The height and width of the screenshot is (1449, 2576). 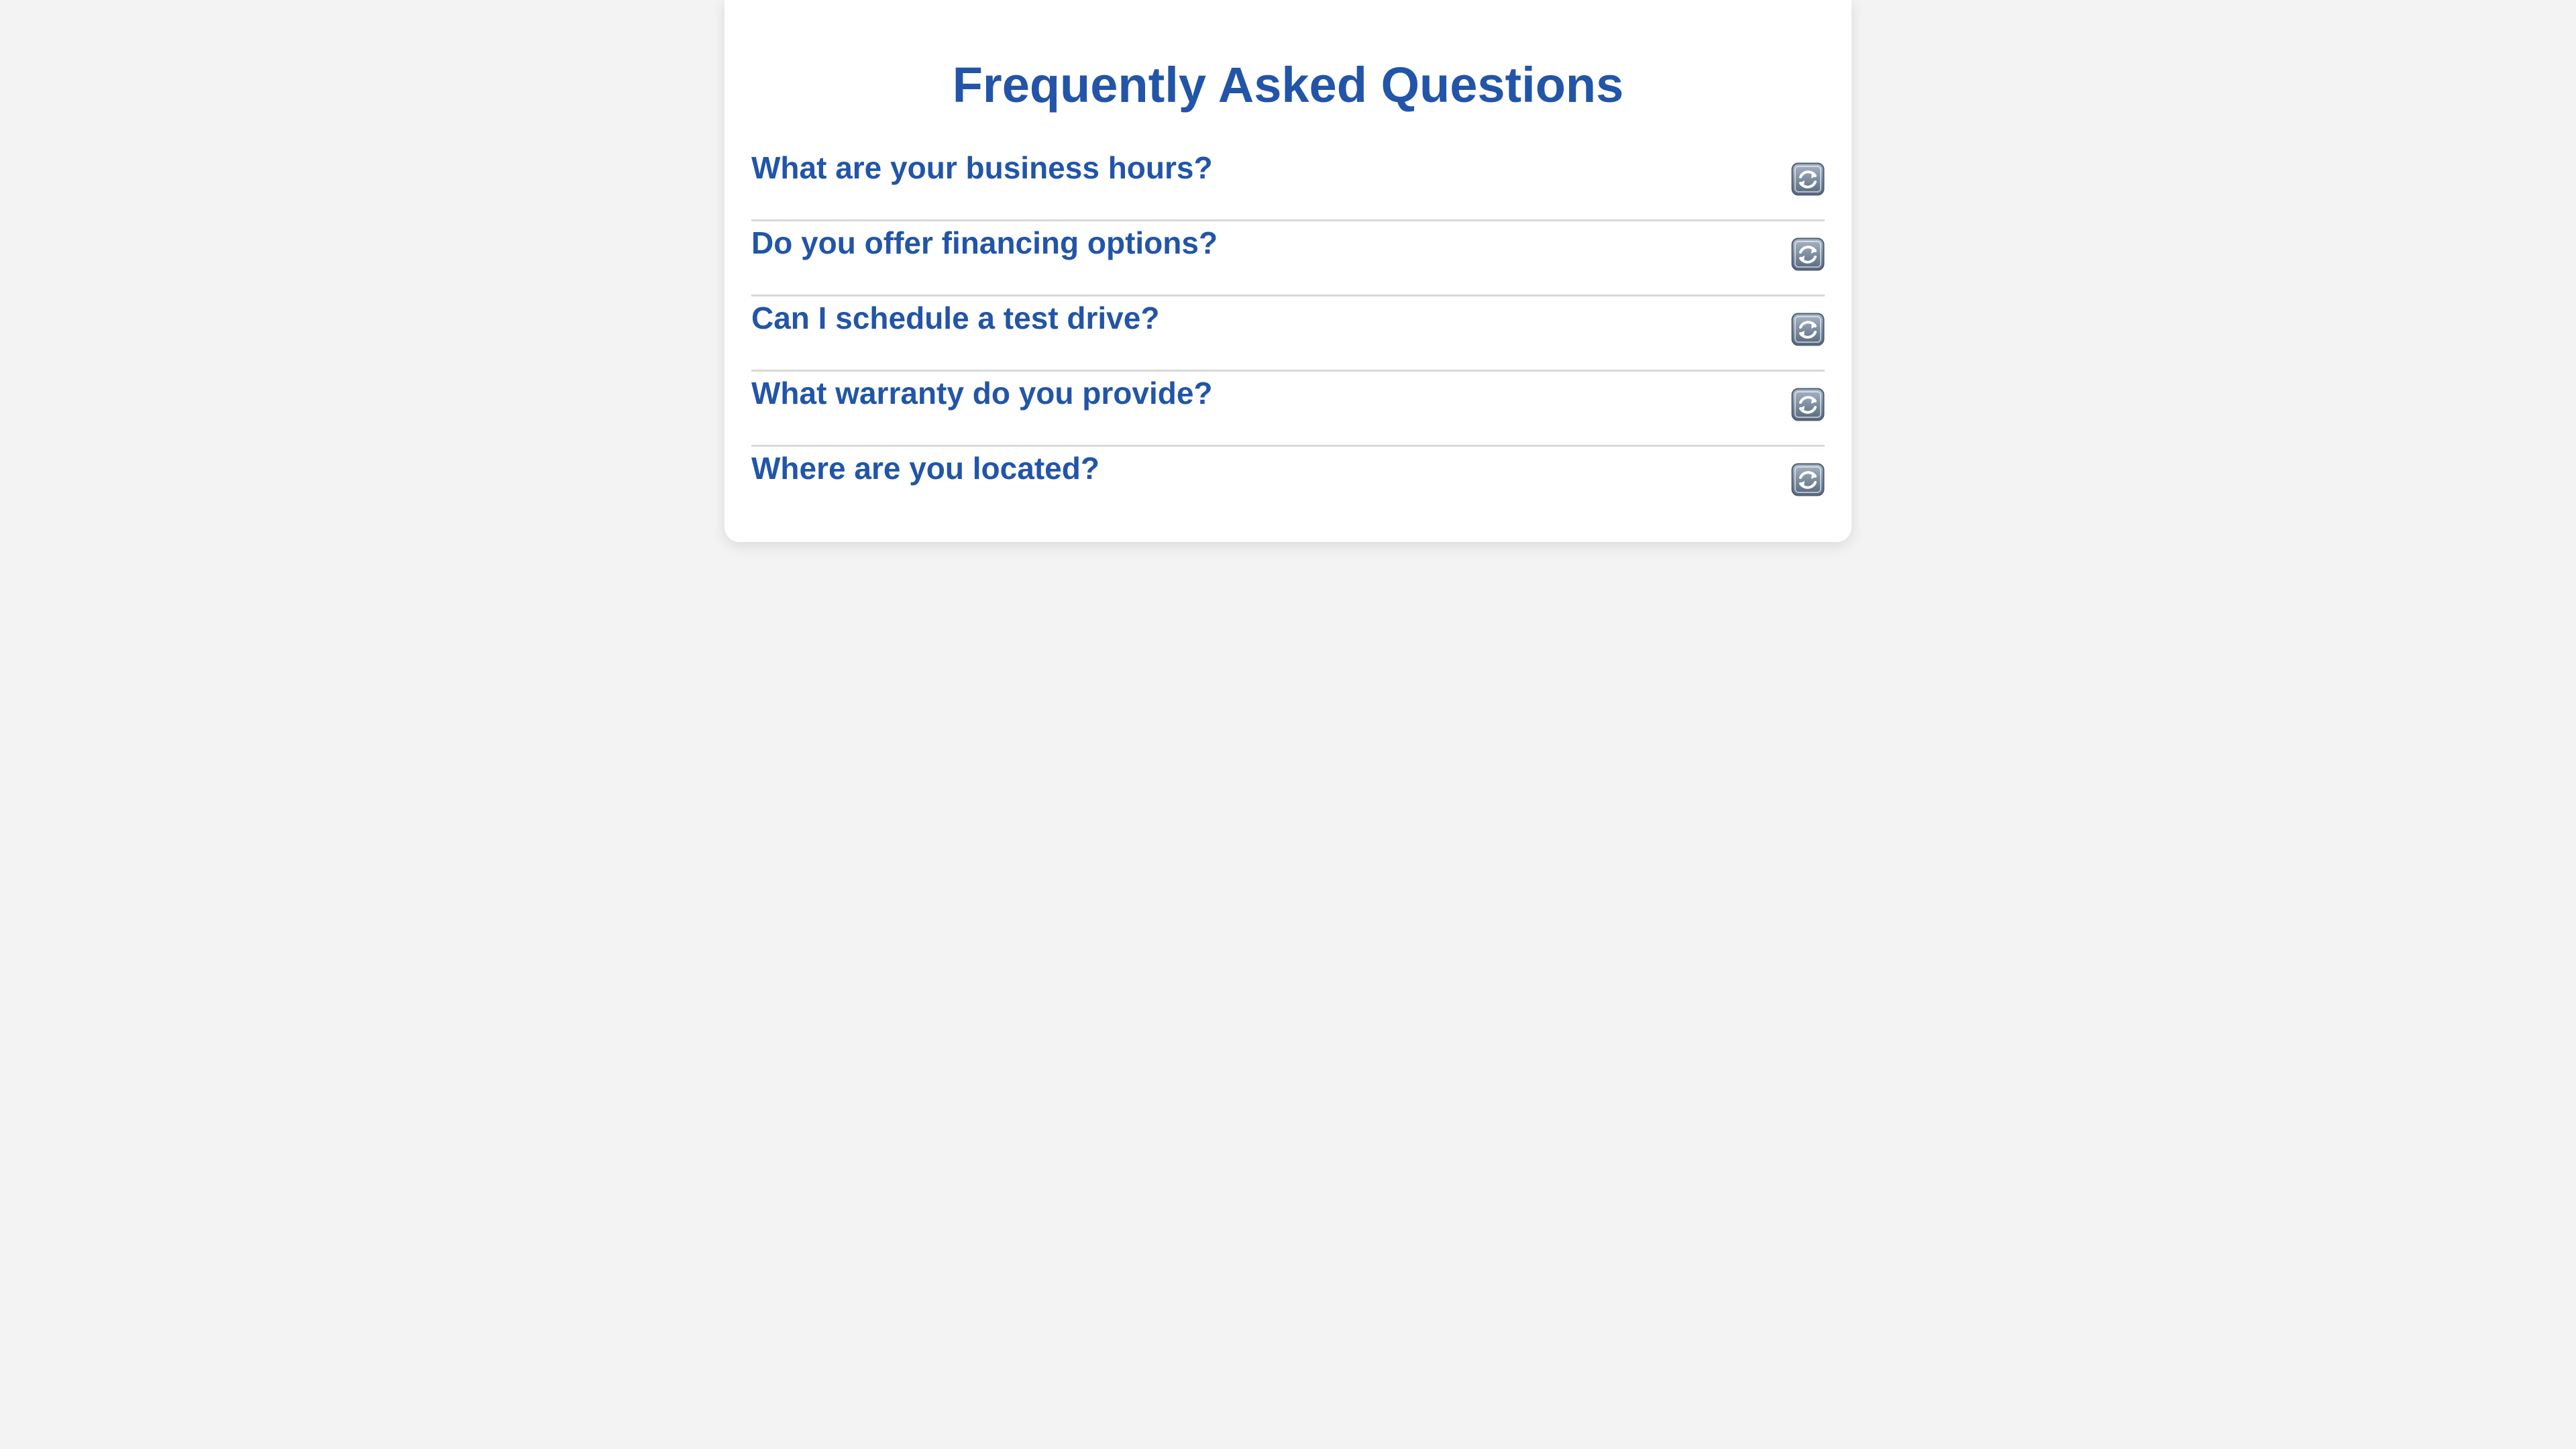 I want to click on faq-question: Where are you located?, so click(x=925, y=468).